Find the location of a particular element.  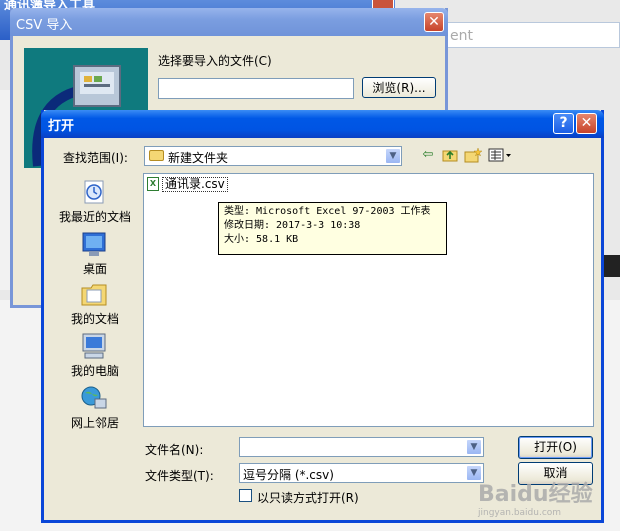

tooltip-type-line: 类型: Microsoft Excel 97-2003 工作表 is located at coordinates (327, 211).